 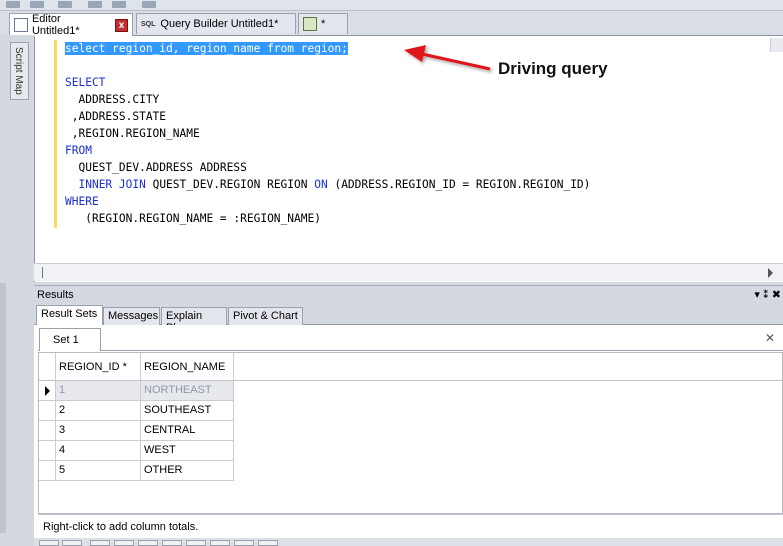 What do you see at coordinates (230, 184) in the screenshot?
I see `join-table: QUEST_DEV.REGION REGION` at bounding box center [230, 184].